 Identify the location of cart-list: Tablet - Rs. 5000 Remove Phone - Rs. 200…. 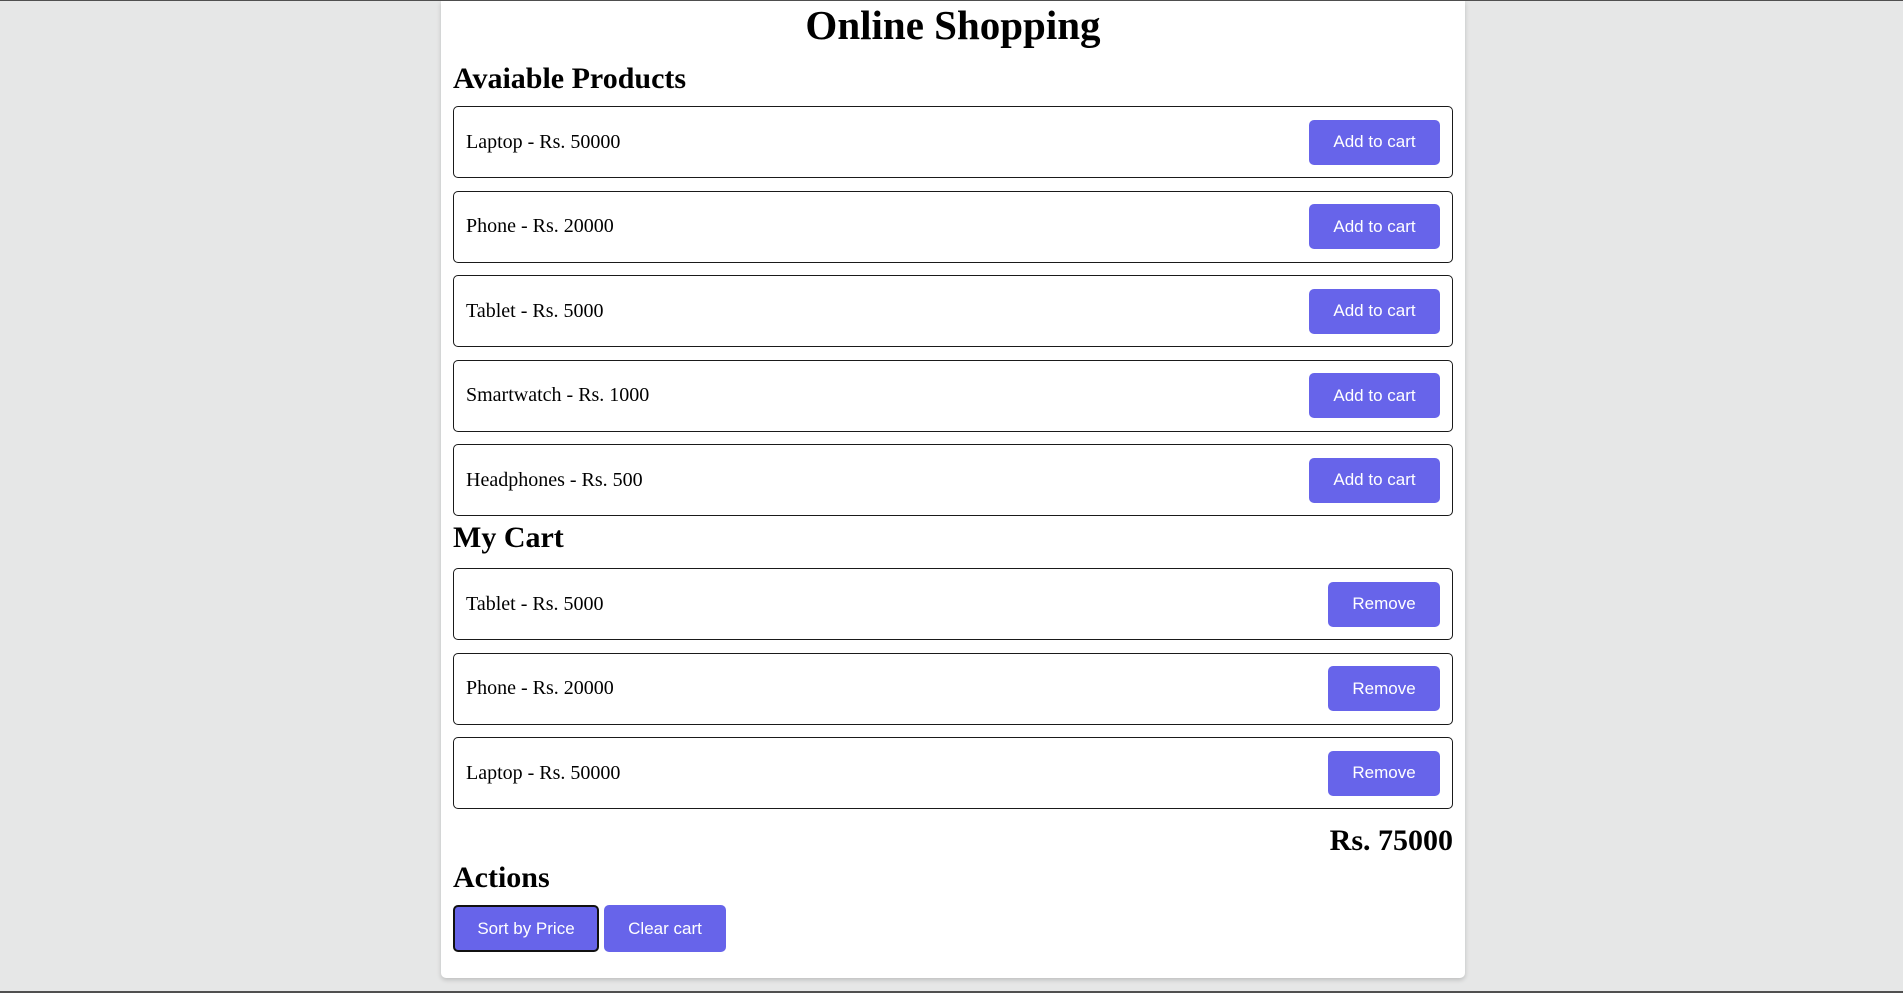
(953, 688).